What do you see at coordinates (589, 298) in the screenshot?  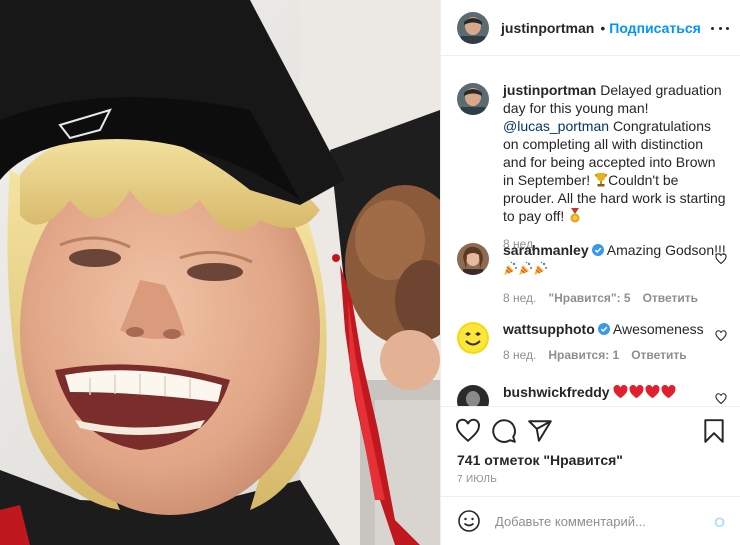 I see `comment-likes: "Нравится": 5` at bounding box center [589, 298].